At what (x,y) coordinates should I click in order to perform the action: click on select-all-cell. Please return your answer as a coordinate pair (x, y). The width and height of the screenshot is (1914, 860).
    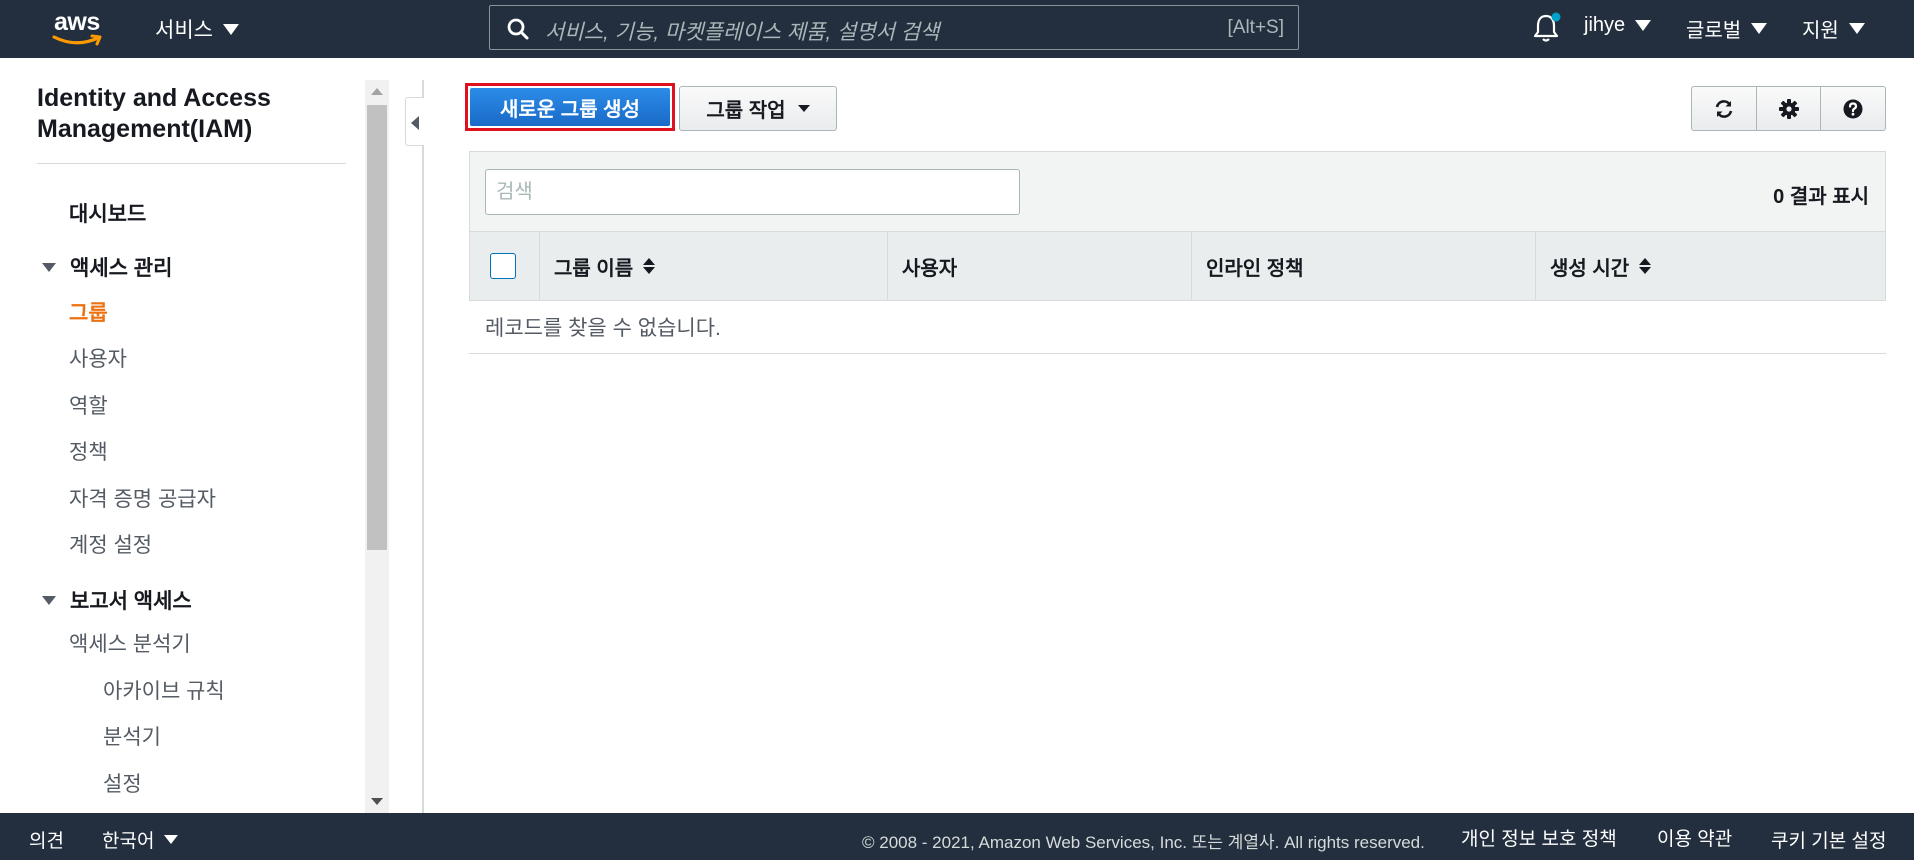
    Looking at the image, I should click on (505, 266).